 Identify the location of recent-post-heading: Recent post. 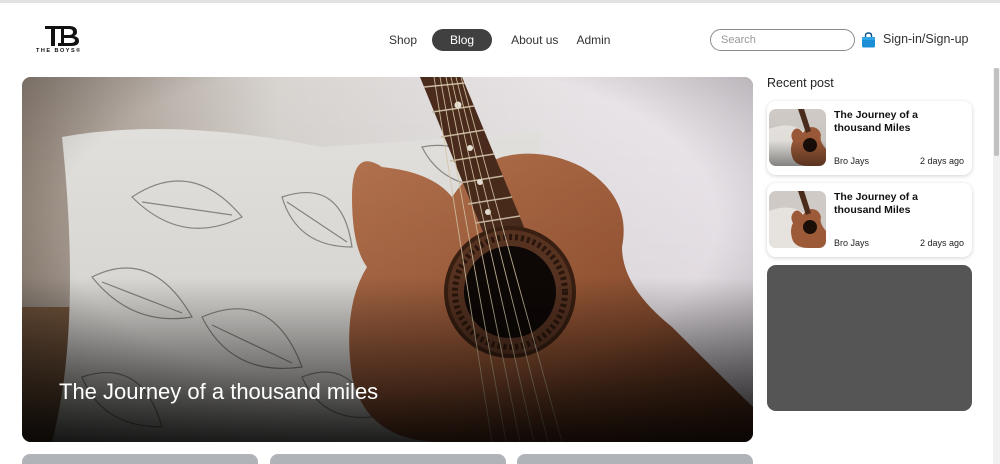
(800, 83).